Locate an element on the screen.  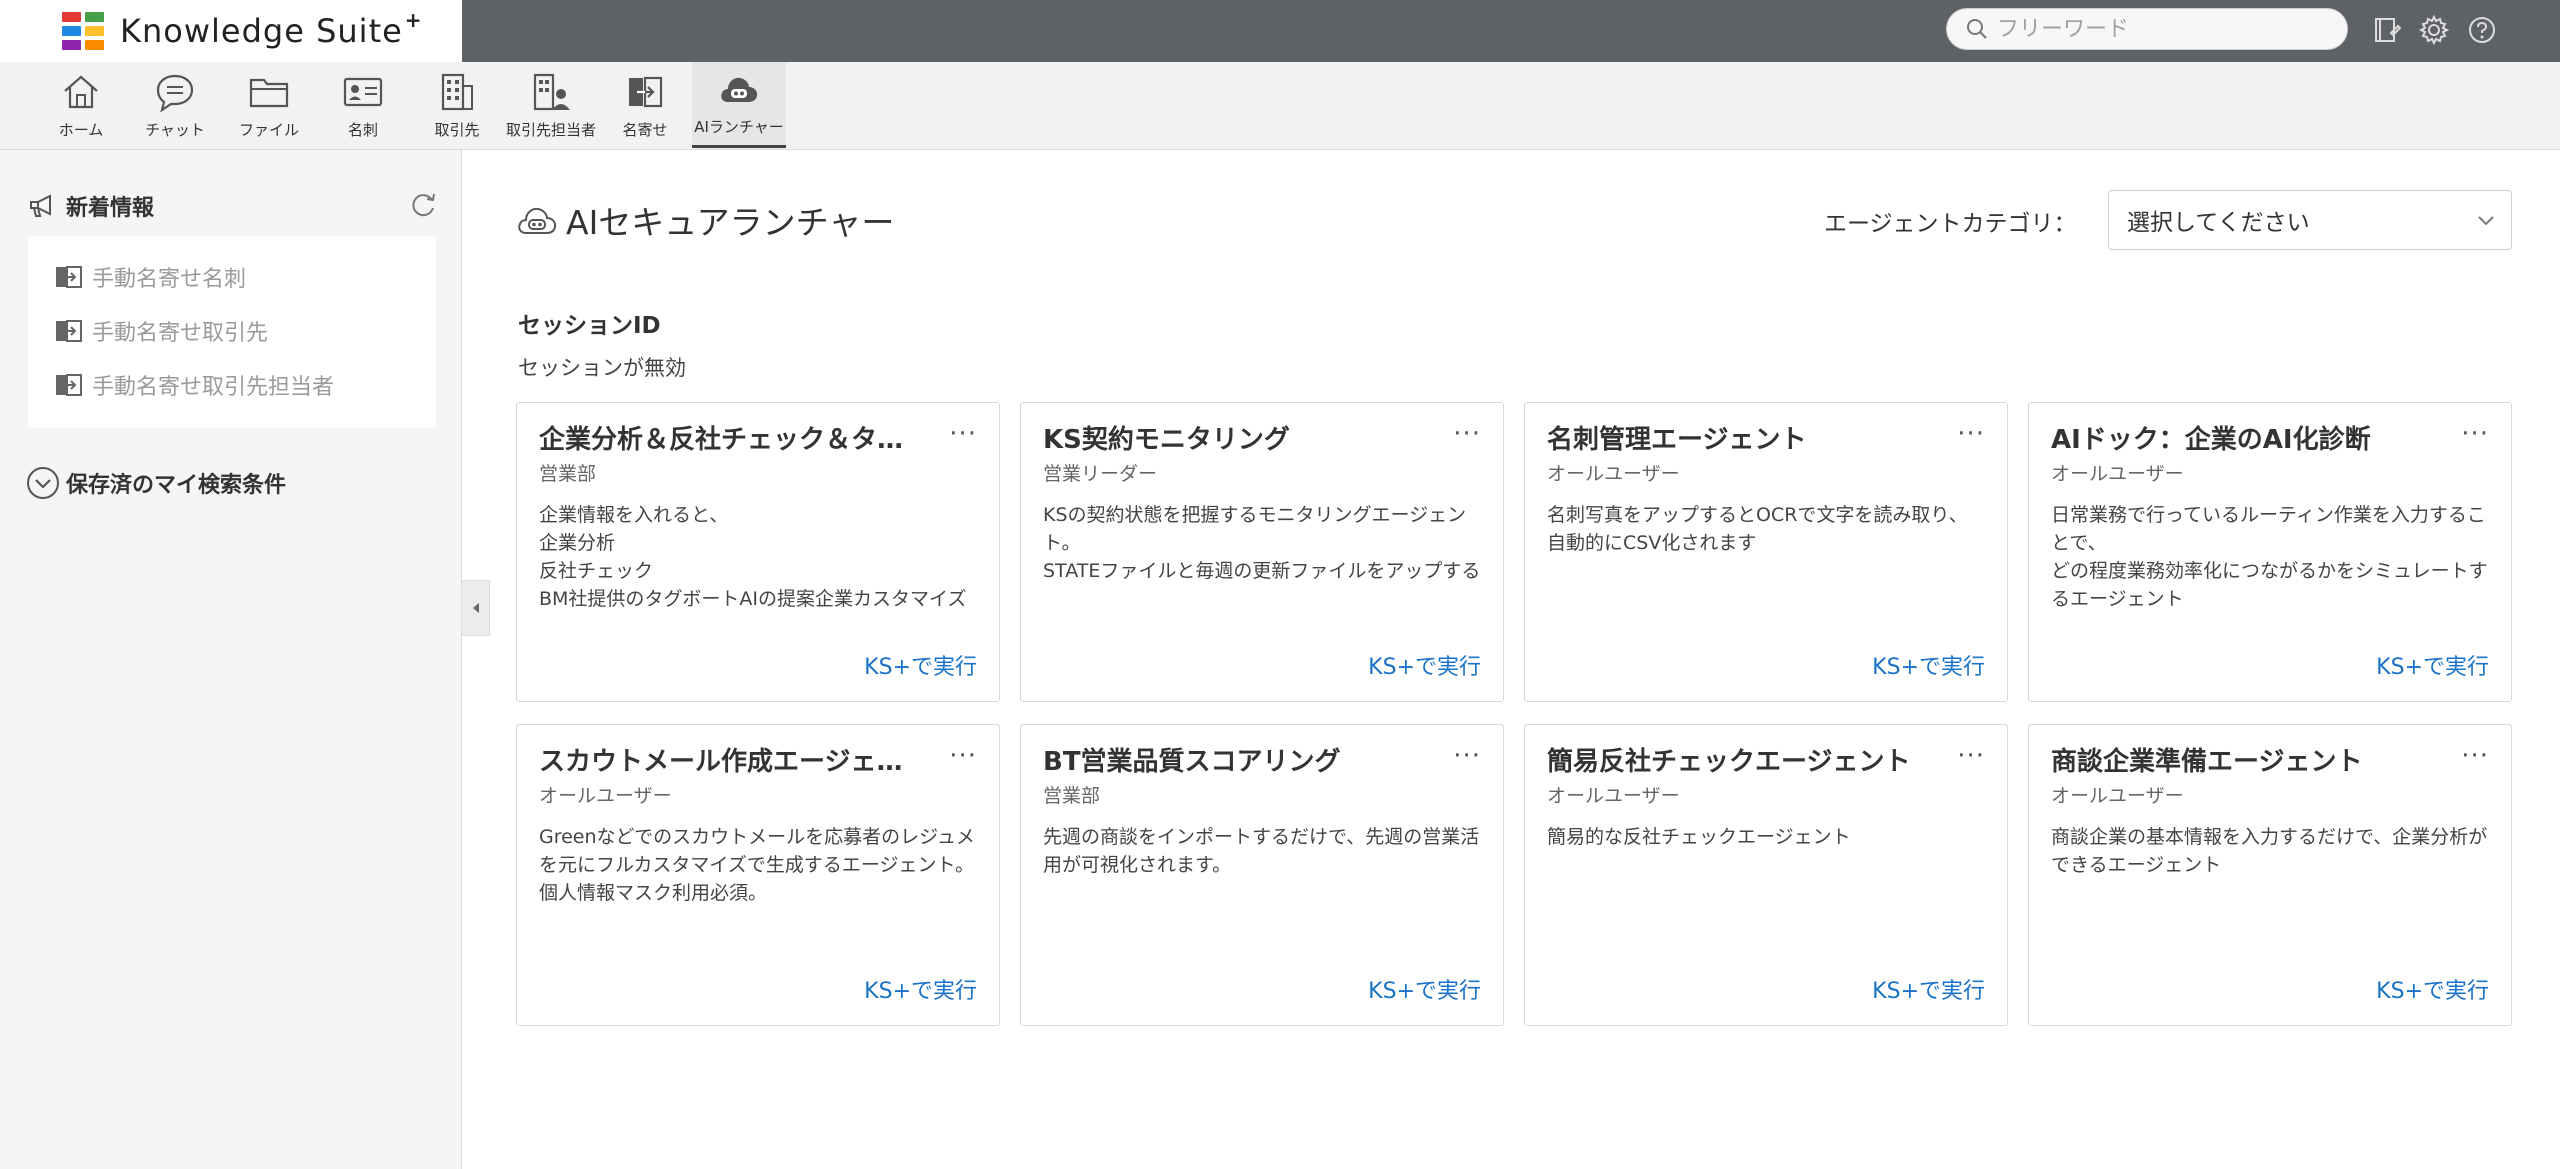
agent-card-title: 名刺管理エージェント is located at coordinates (1677, 440).